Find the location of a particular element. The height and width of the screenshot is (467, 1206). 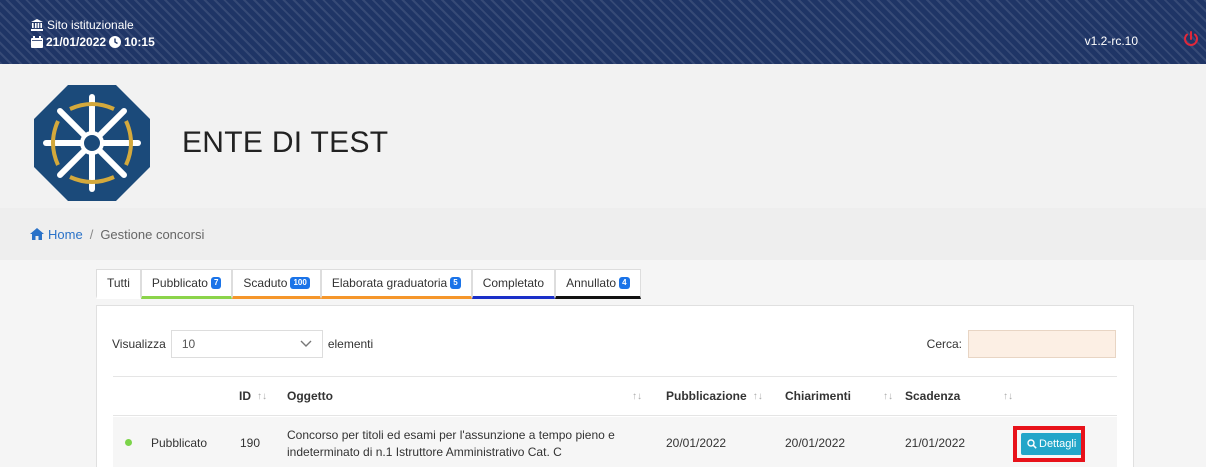

home-icon is located at coordinates (37, 234).